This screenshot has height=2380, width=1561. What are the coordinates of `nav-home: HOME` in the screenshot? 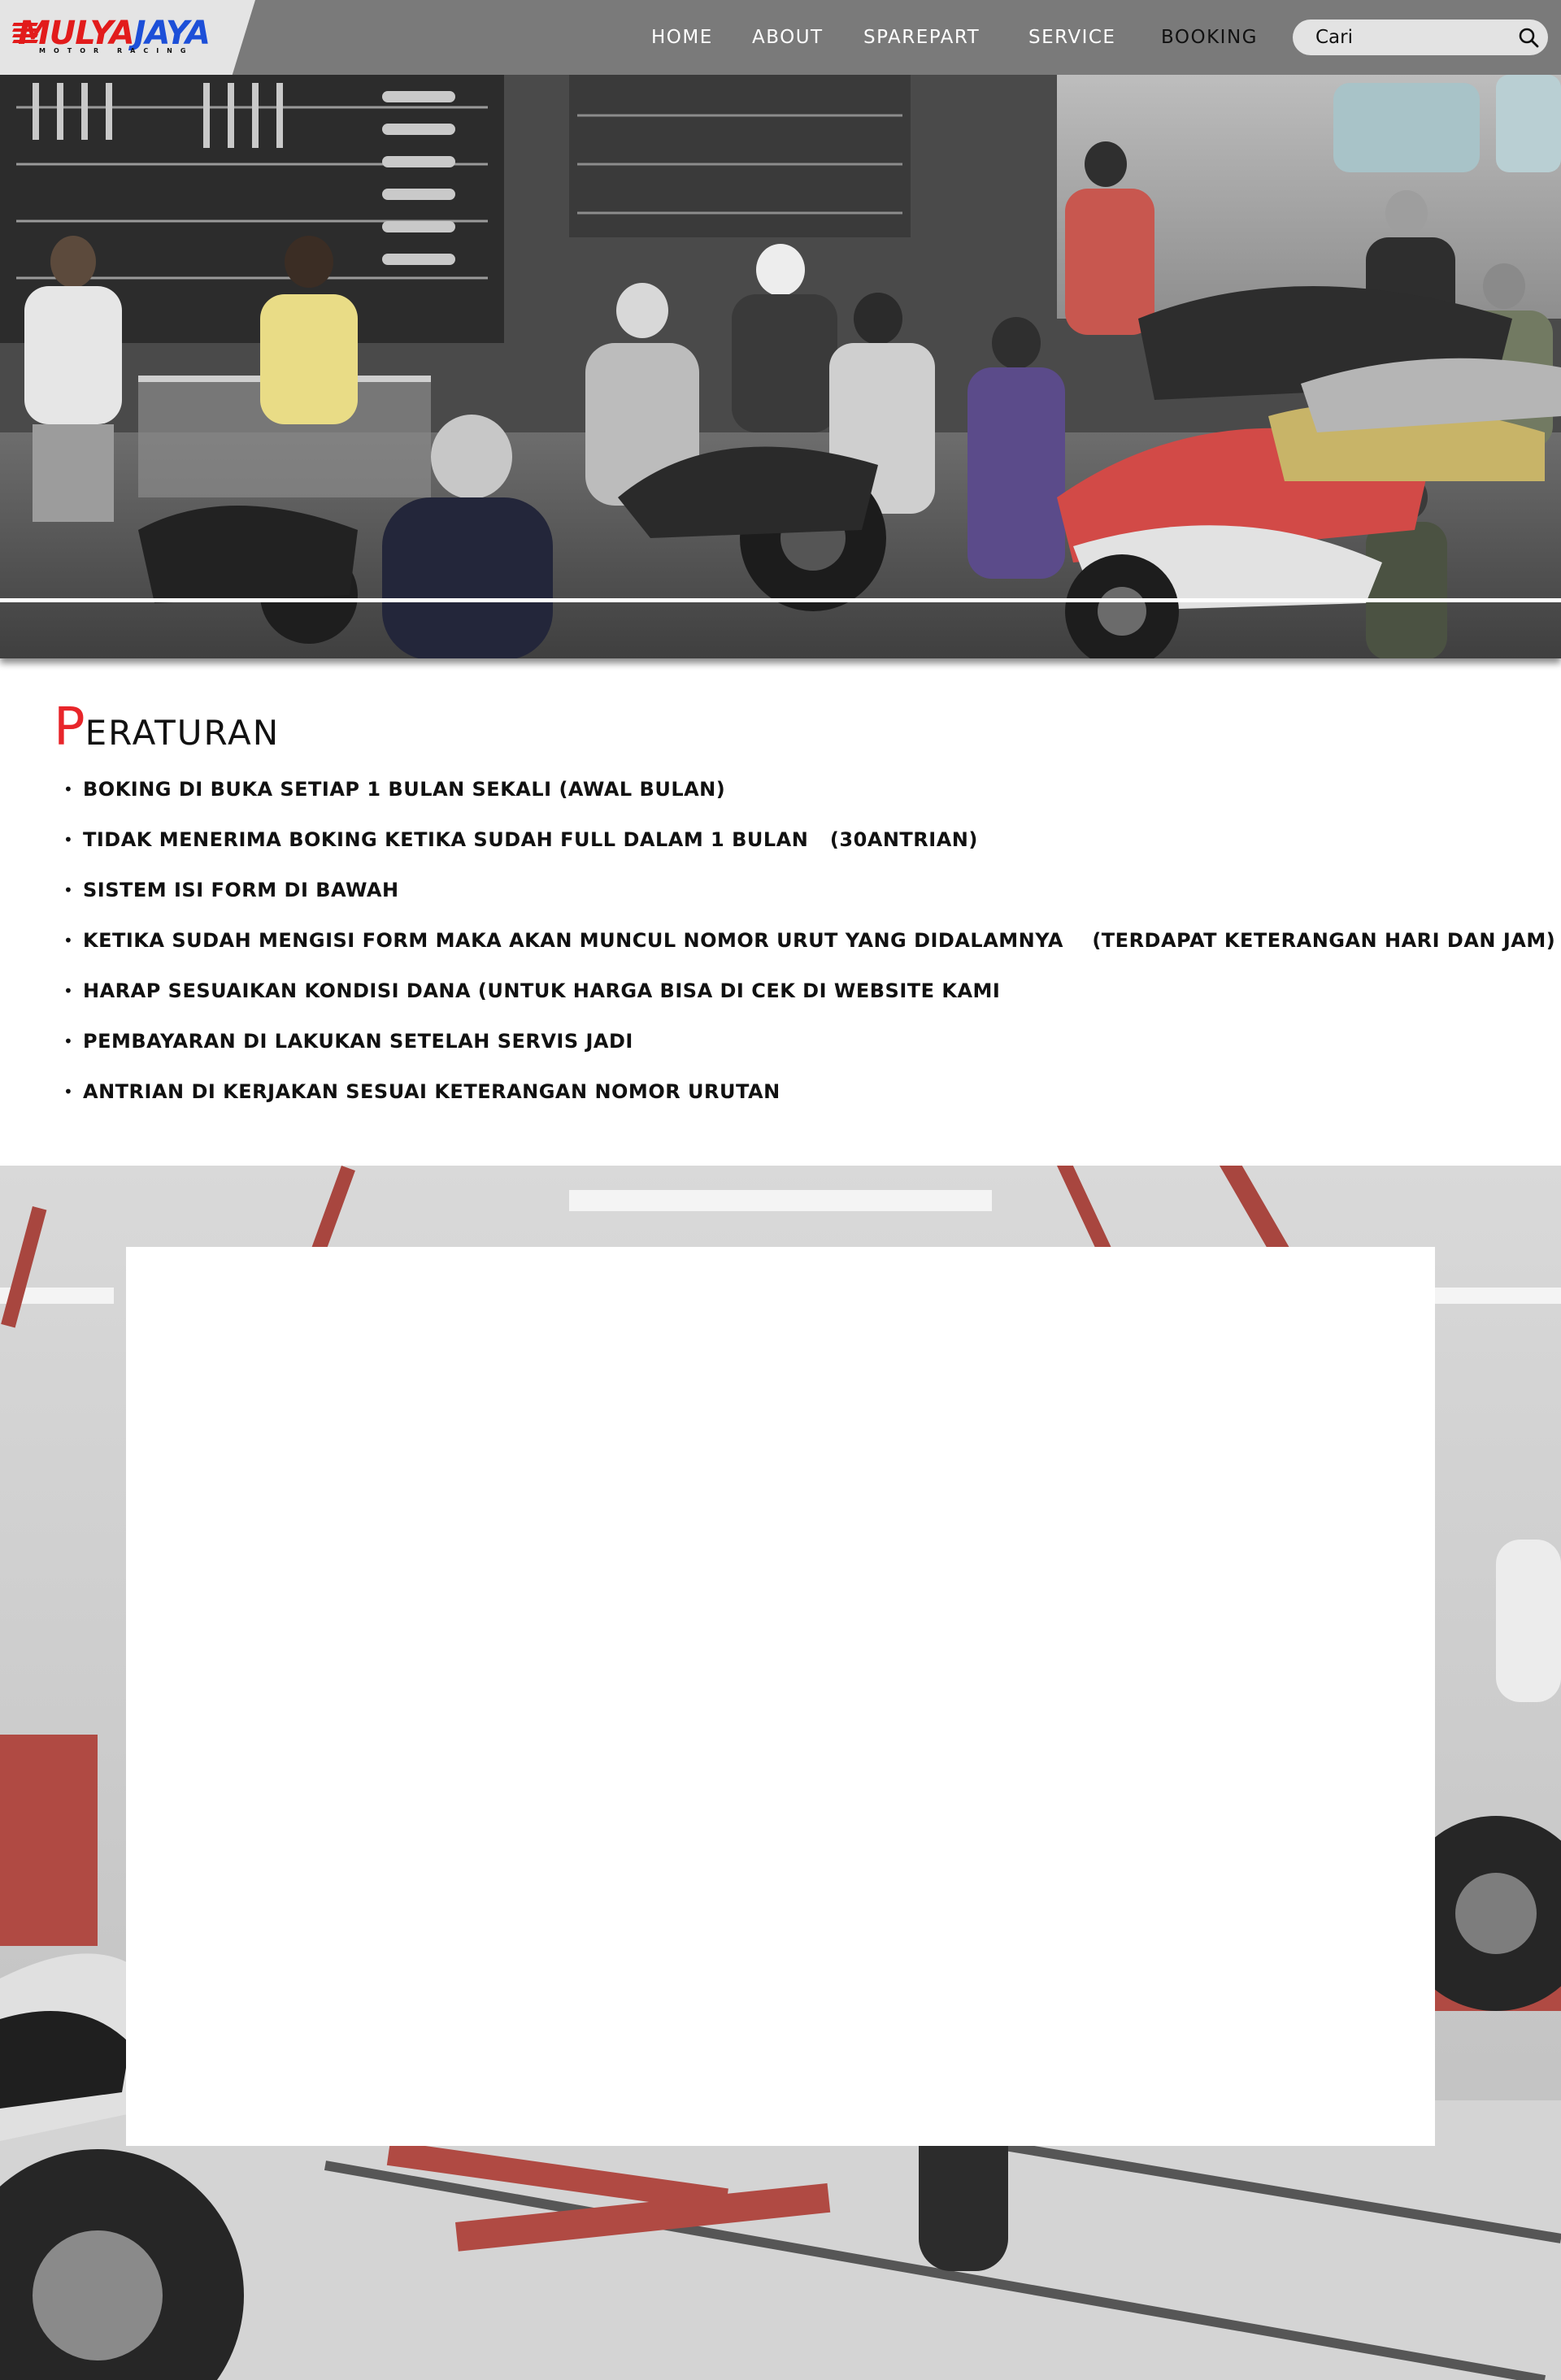 It's located at (682, 37).